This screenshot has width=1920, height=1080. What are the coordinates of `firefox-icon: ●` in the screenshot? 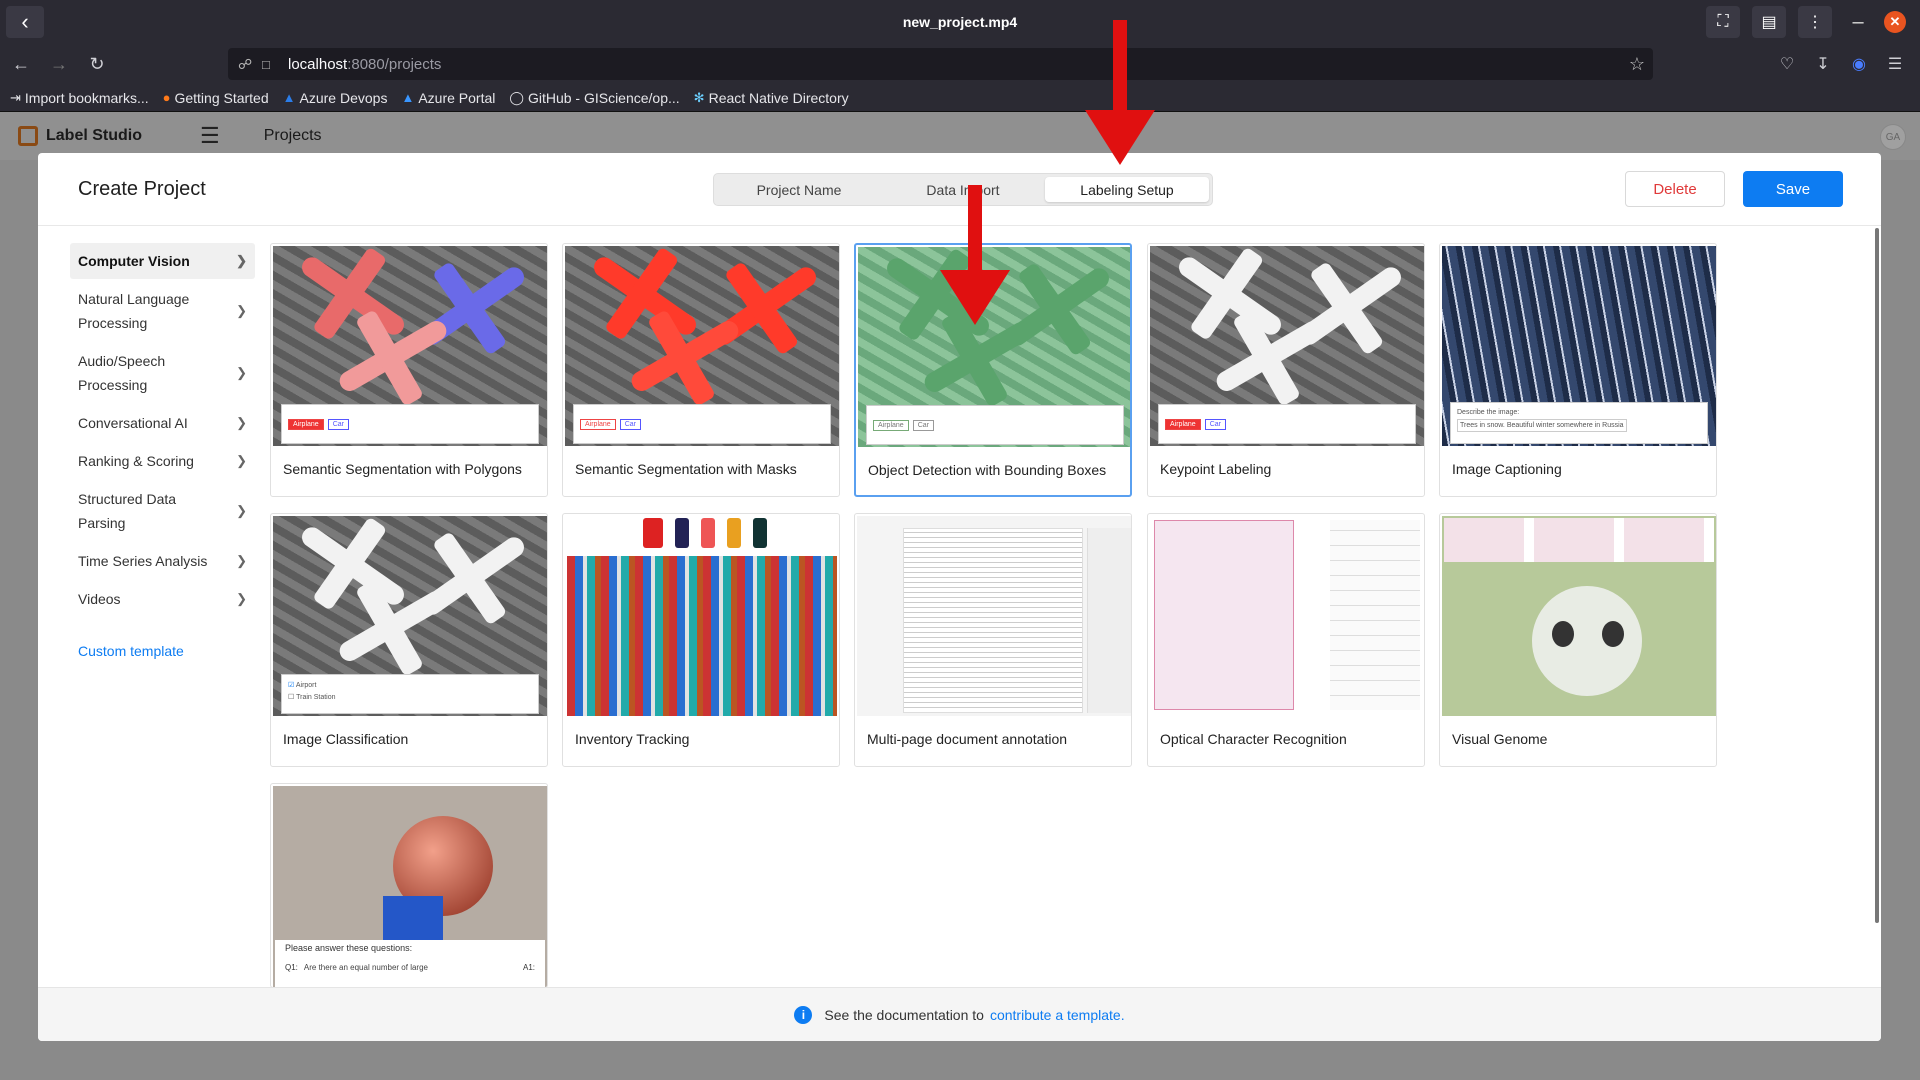 It's located at (166, 97).